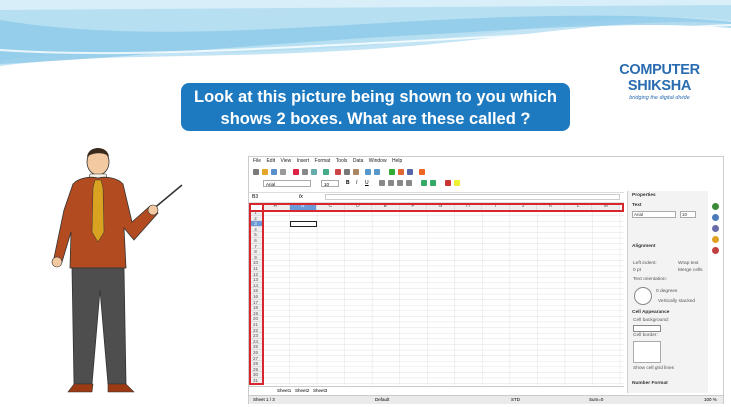 This screenshot has width=731, height=407. What do you see at coordinates (368, 172) in the screenshot?
I see `undo-icon` at bounding box center [368, 172].